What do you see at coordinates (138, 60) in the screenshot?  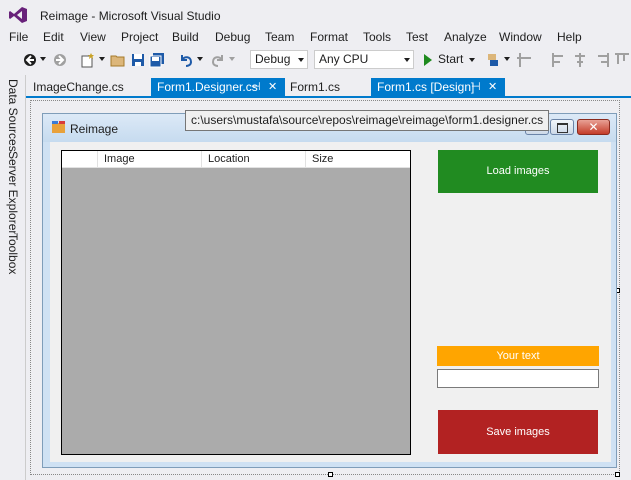 I see `save-icon` at bounding box center [138, 60].